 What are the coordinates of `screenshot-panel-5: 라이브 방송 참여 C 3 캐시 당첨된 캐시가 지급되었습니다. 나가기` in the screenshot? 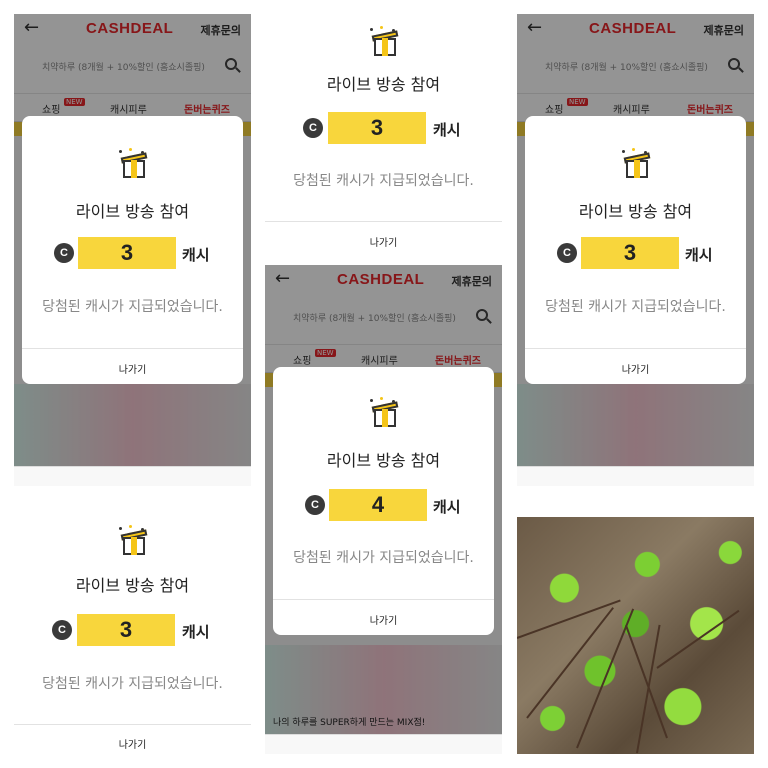 It's located at (132, 635).